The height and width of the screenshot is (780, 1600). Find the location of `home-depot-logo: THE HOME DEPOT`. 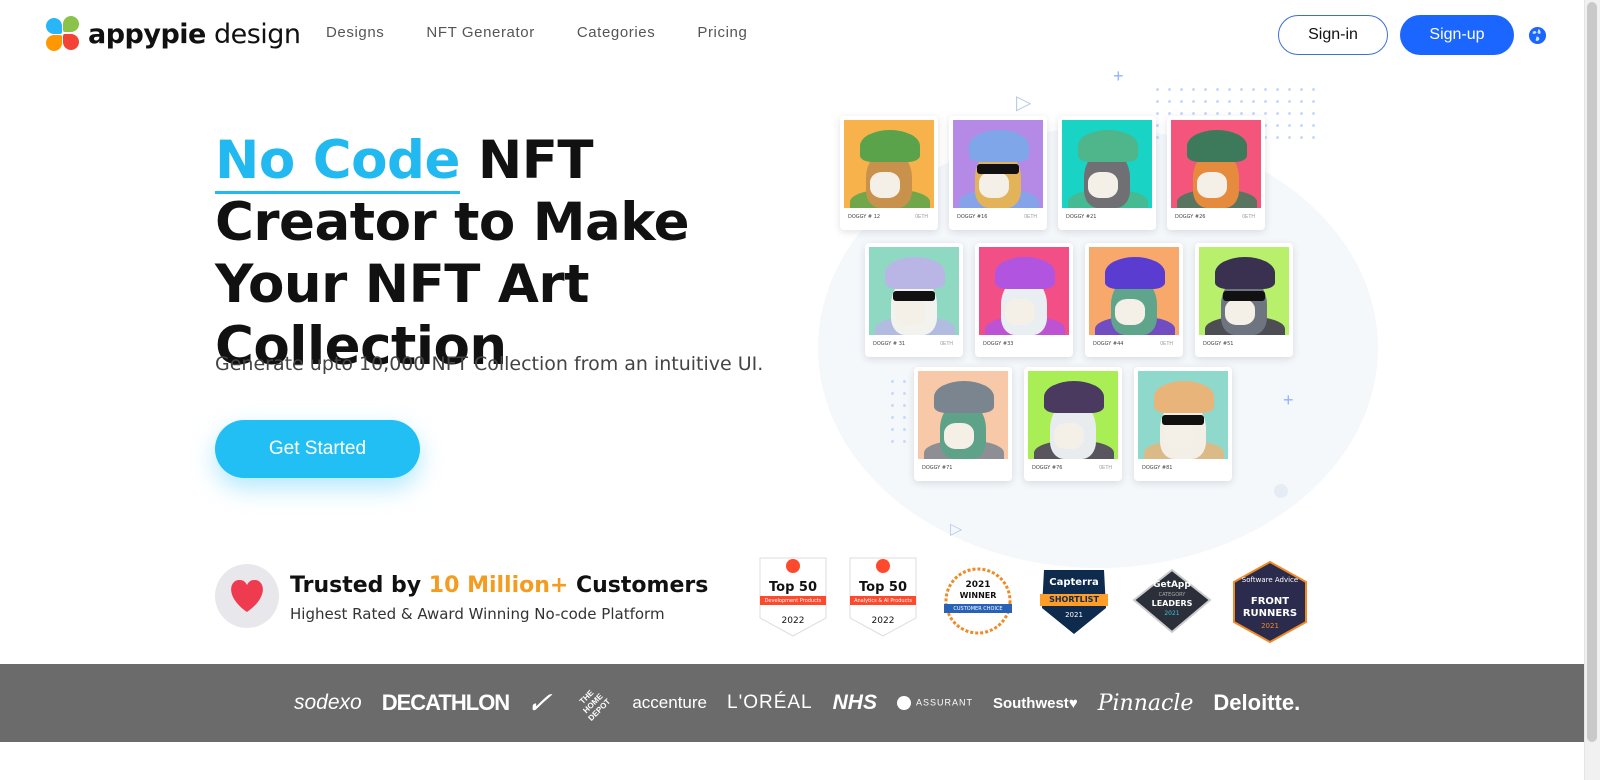

home-depot-logo: THE HOME DEPOT is located at coordinates (595, 705).